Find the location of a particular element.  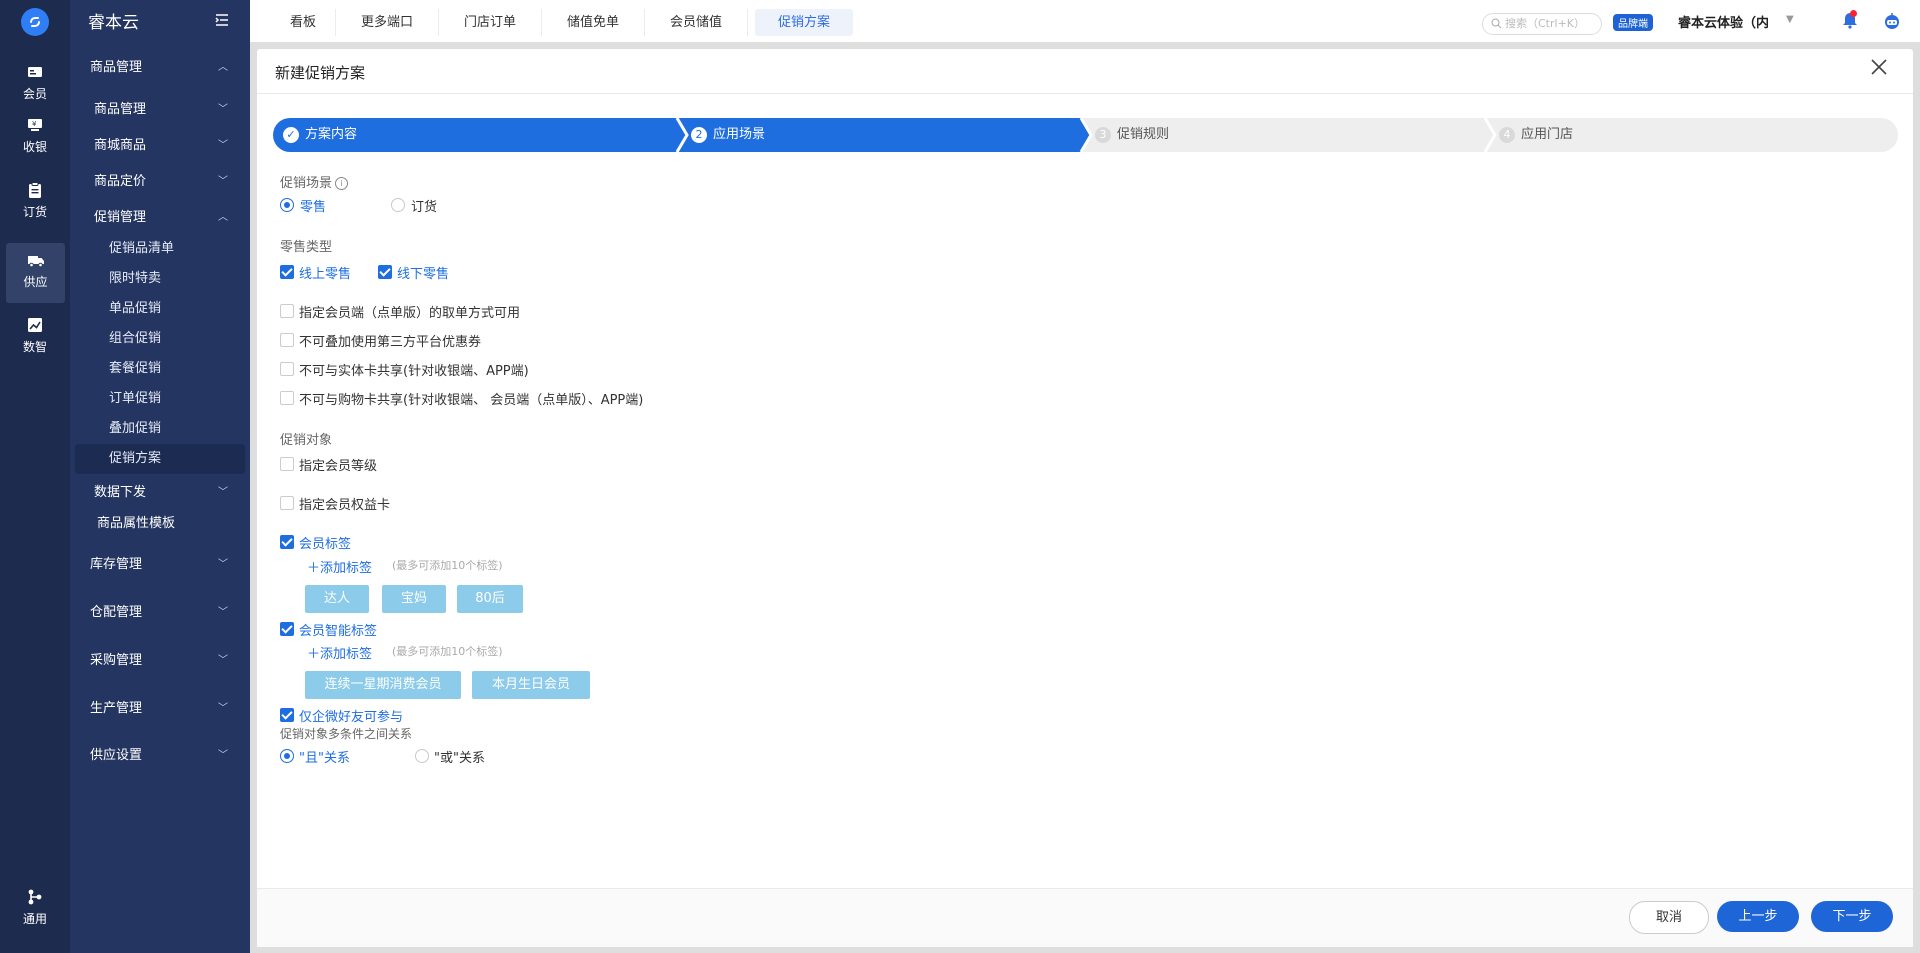

checkbox-no-third-party-coupon is located at coordinates (287, 340).